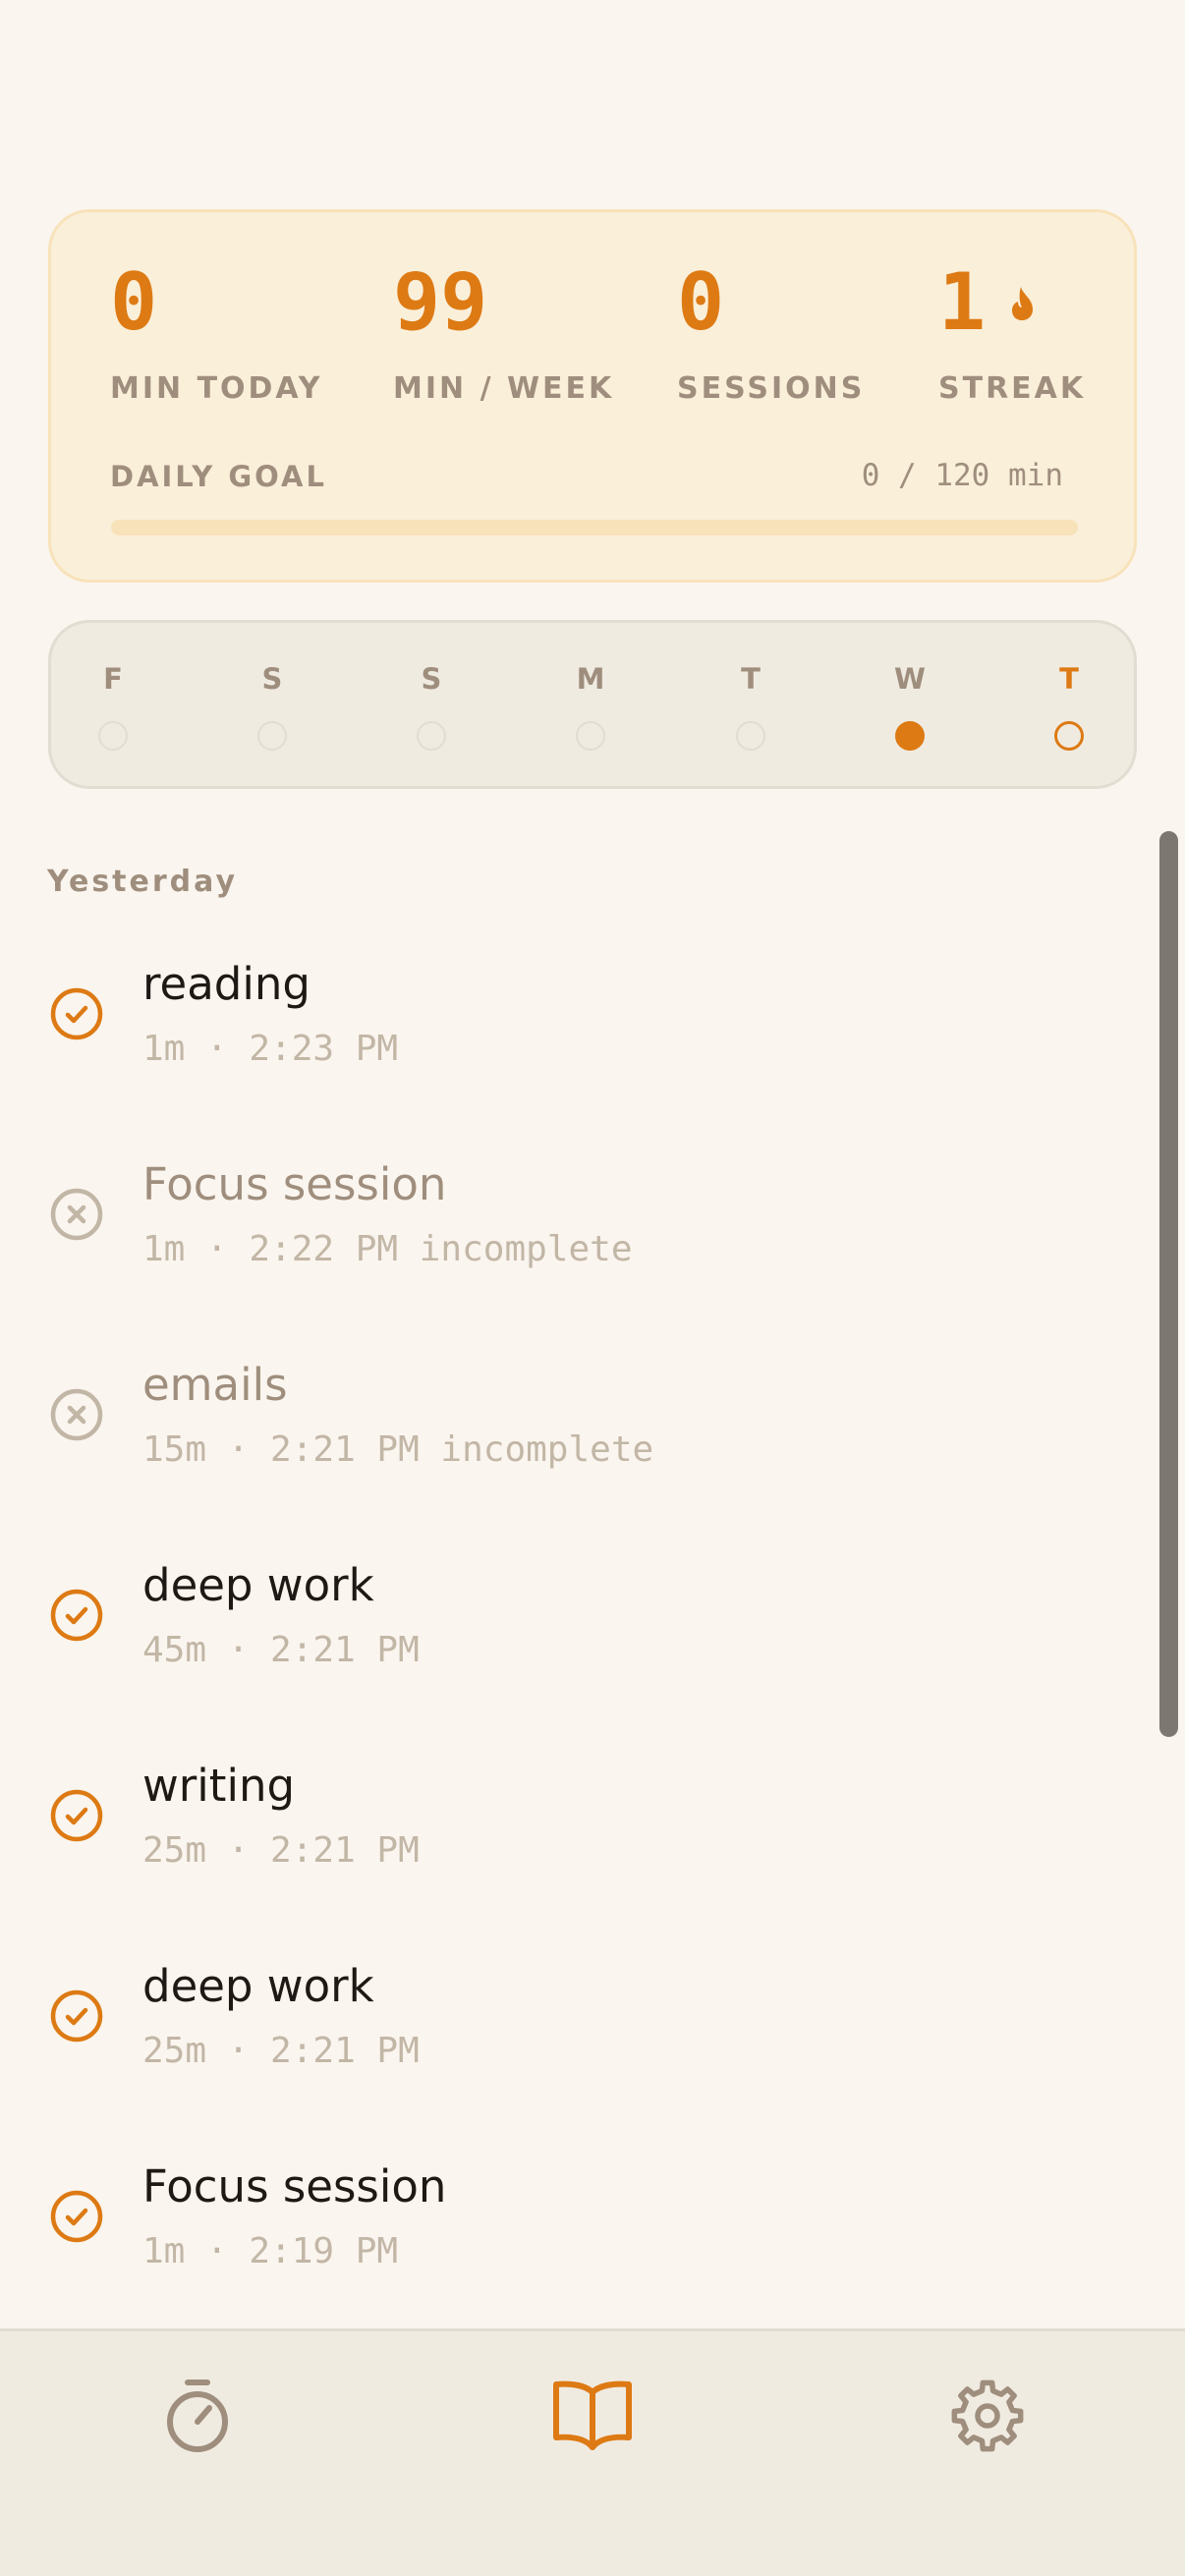 The width and height of the screenshot is (1185, 2576). I want to click on nav-history-button, so click(592, 2416).